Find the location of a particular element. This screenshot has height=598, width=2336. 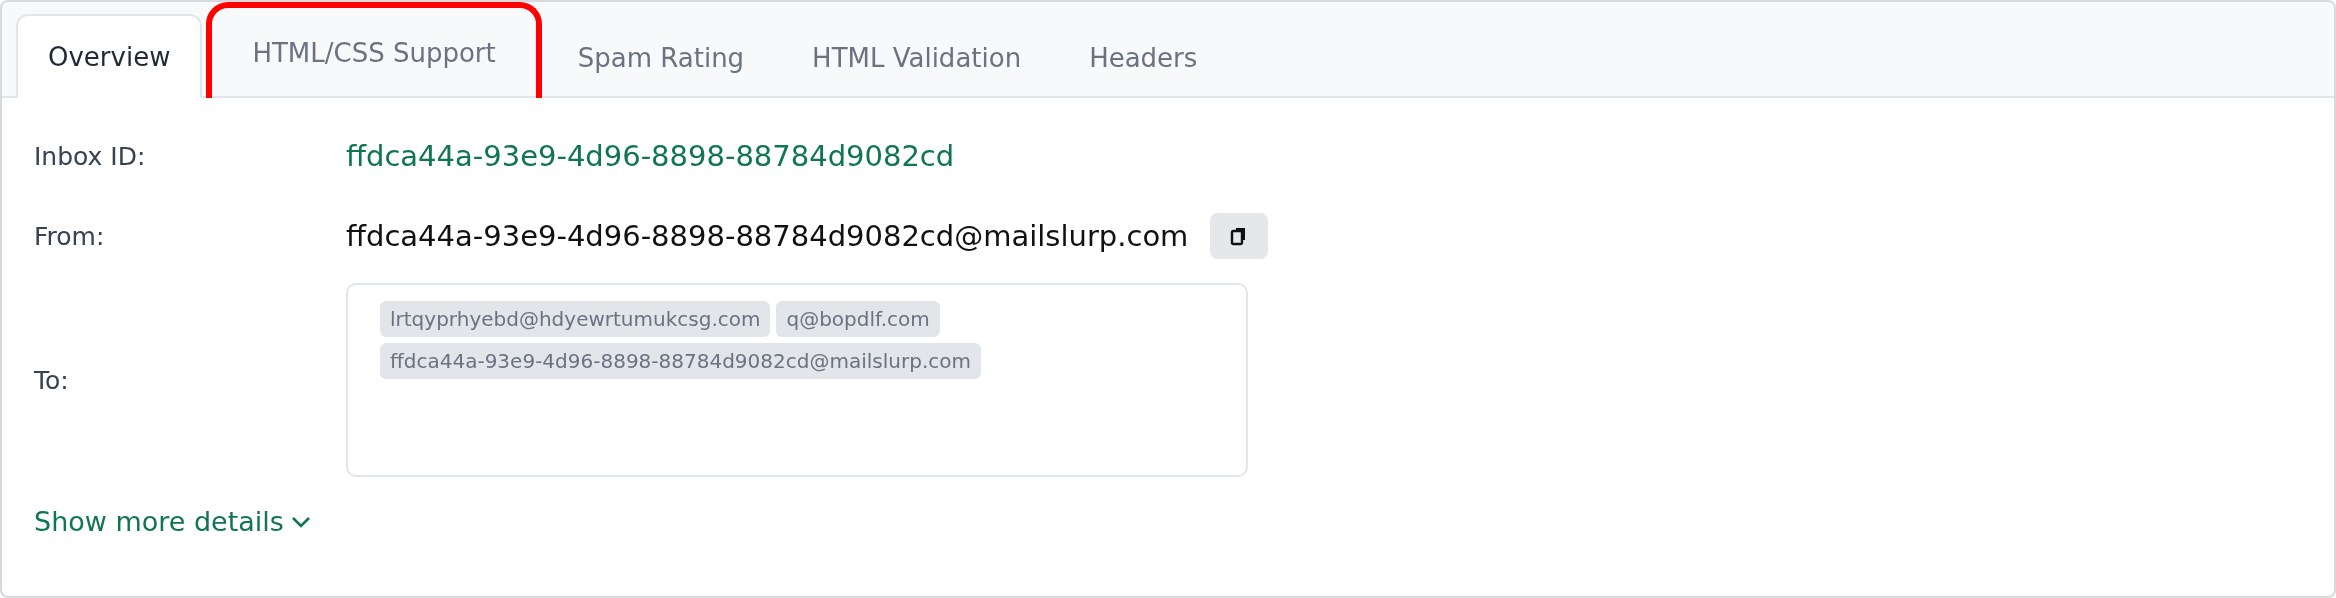

tab: HTML Validation is located at coordinates (917, 57).